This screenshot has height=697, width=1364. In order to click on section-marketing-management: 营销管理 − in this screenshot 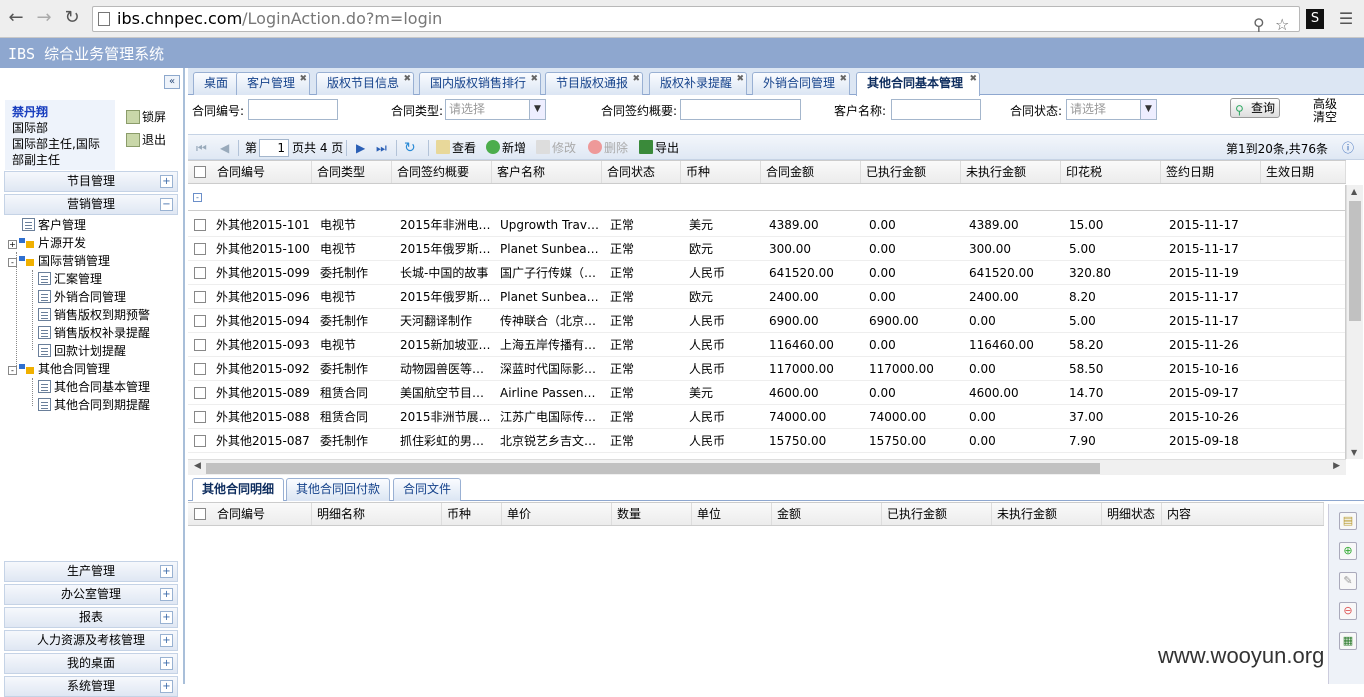, I will do `click(91, 204)`.